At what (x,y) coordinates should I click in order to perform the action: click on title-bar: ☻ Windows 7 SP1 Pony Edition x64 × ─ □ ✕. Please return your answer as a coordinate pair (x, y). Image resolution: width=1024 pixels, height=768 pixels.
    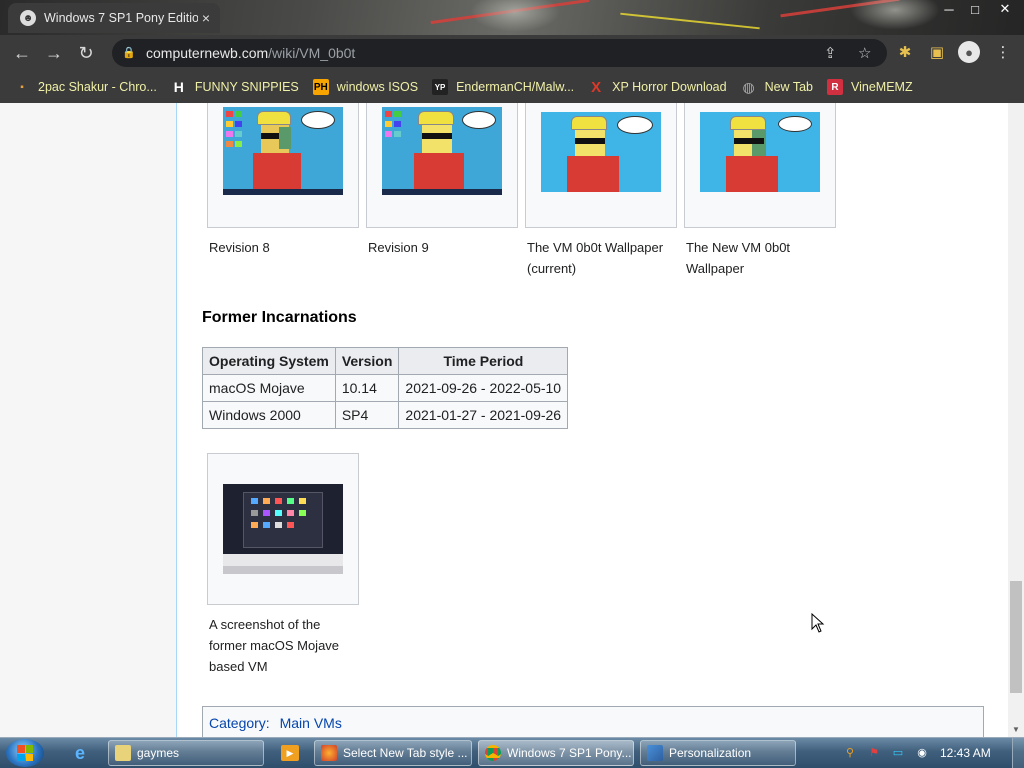
    Looking at the image, I should click on (512, 17).